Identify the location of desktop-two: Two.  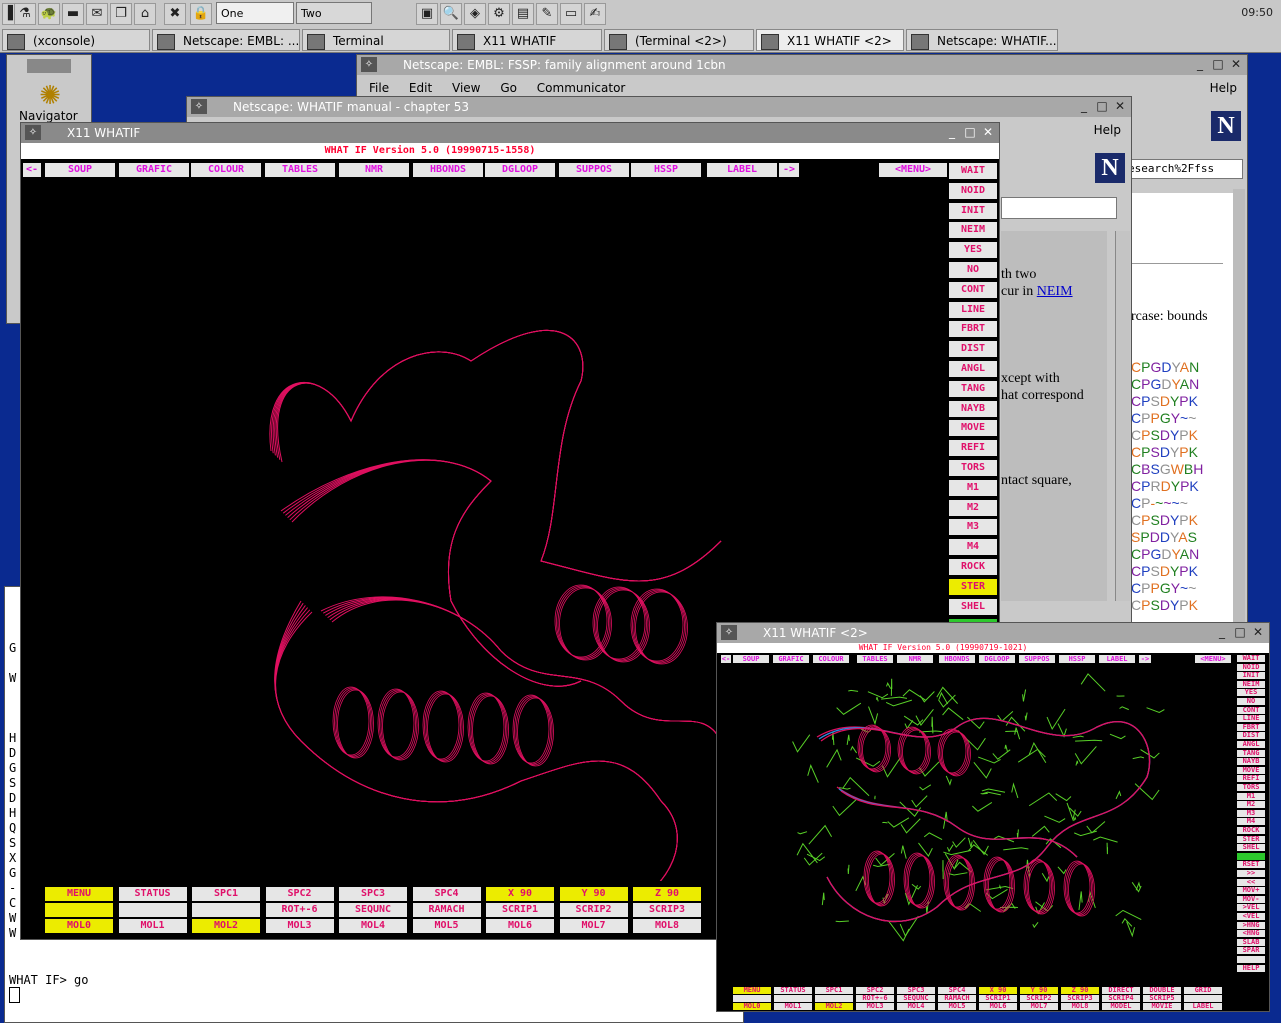
(334, 13).